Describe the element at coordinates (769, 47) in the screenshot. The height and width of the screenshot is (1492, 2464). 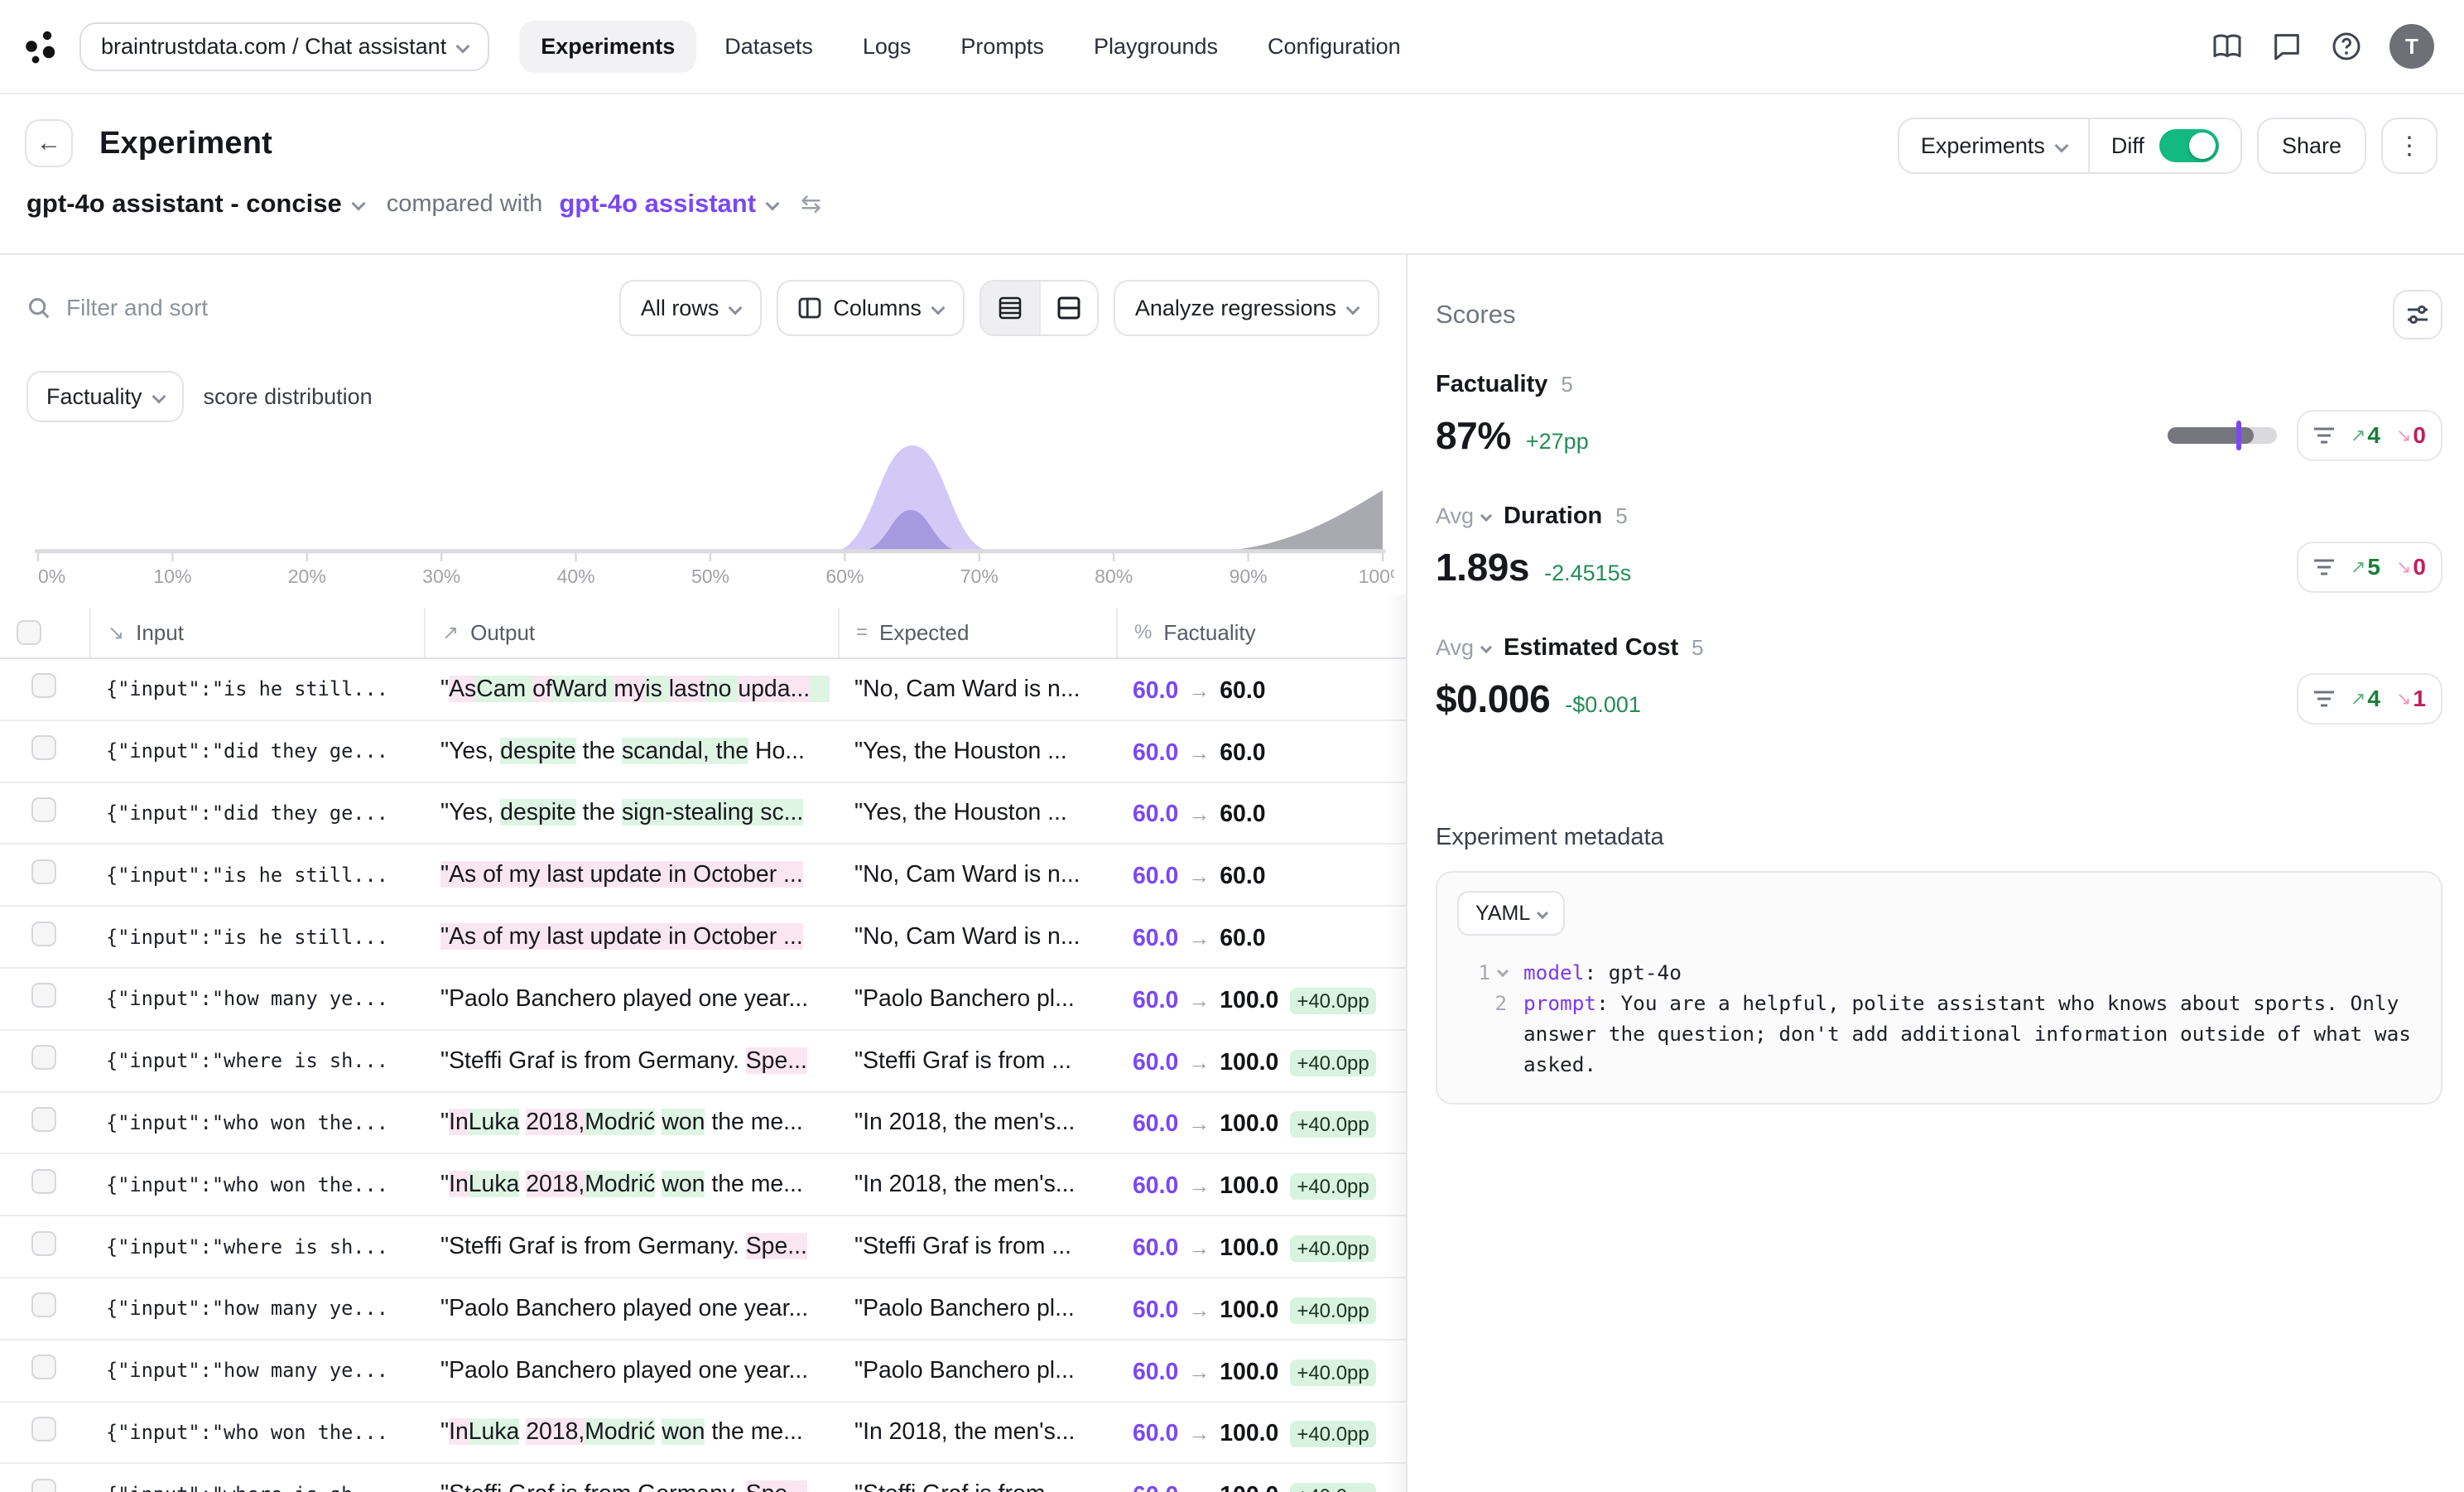
I see `tab-datasets: Datasets` at that location.